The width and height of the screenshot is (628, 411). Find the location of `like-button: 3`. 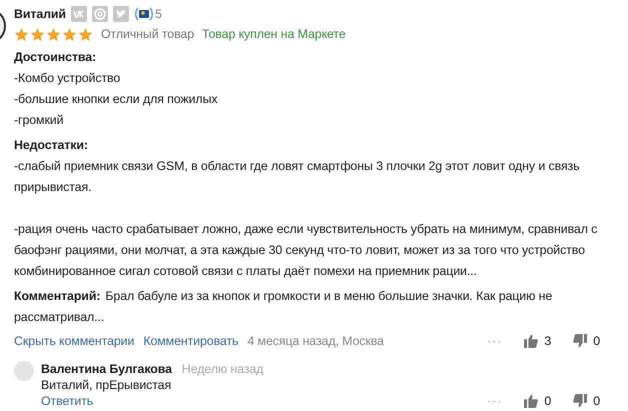

like-button: 3 is located at coordinates (538, 341).